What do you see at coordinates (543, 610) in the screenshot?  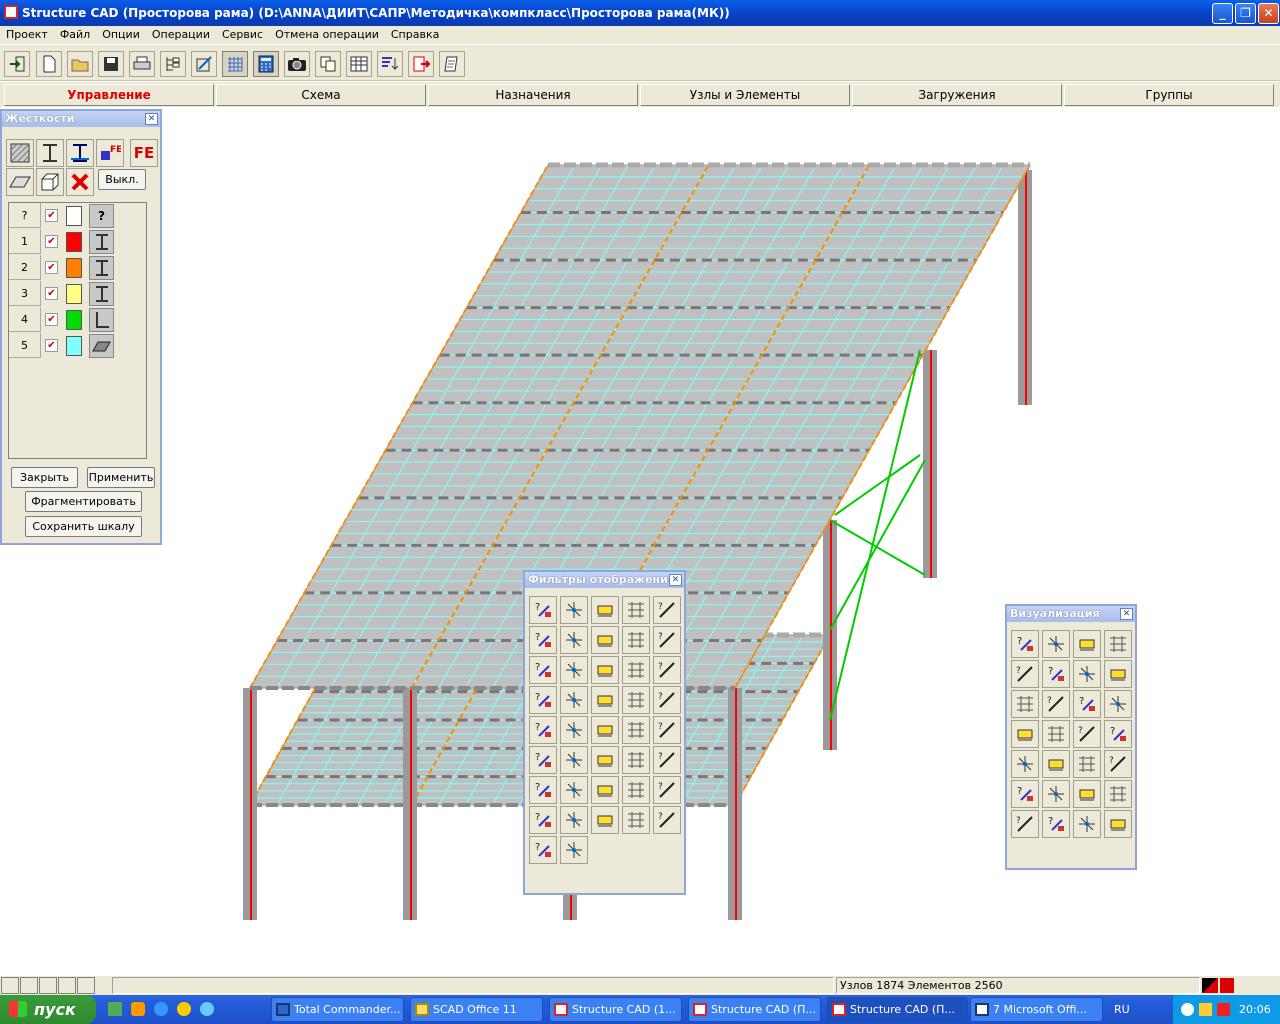 I see `filter-button-1: ?` at bounding box center [543, 610].